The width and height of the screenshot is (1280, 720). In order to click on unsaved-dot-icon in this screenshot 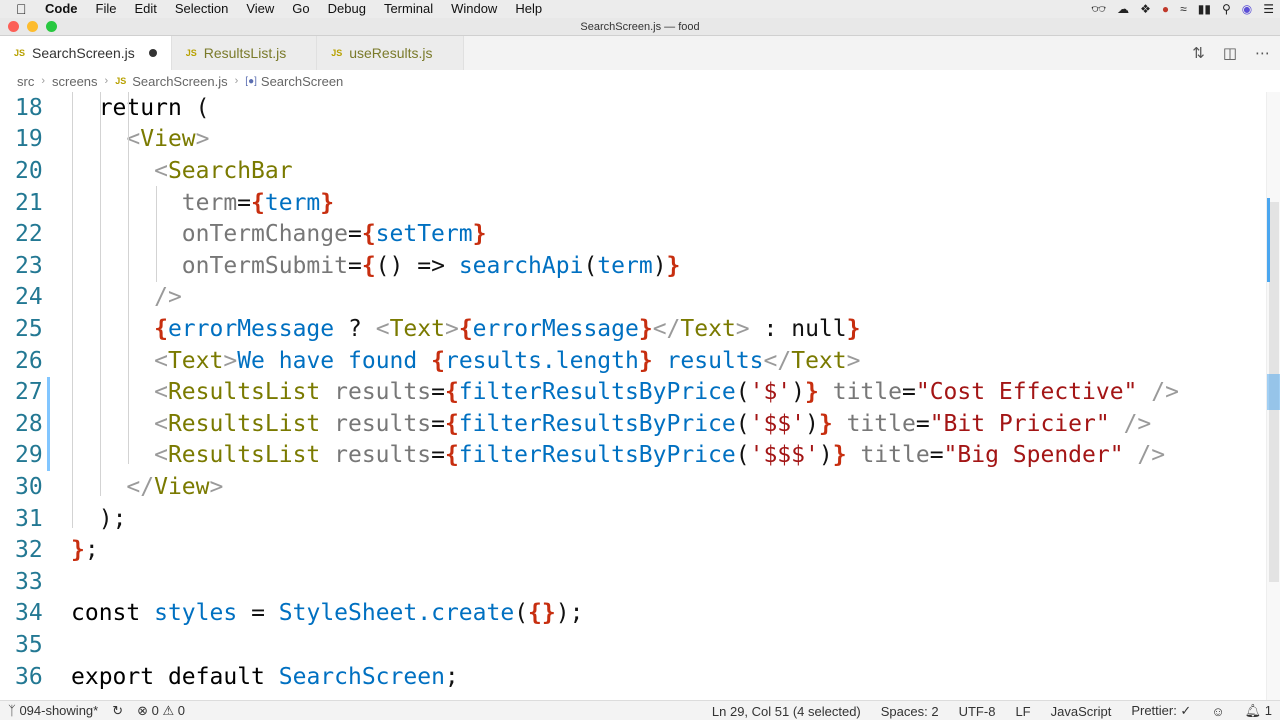, I will do `click(152, 53)`.